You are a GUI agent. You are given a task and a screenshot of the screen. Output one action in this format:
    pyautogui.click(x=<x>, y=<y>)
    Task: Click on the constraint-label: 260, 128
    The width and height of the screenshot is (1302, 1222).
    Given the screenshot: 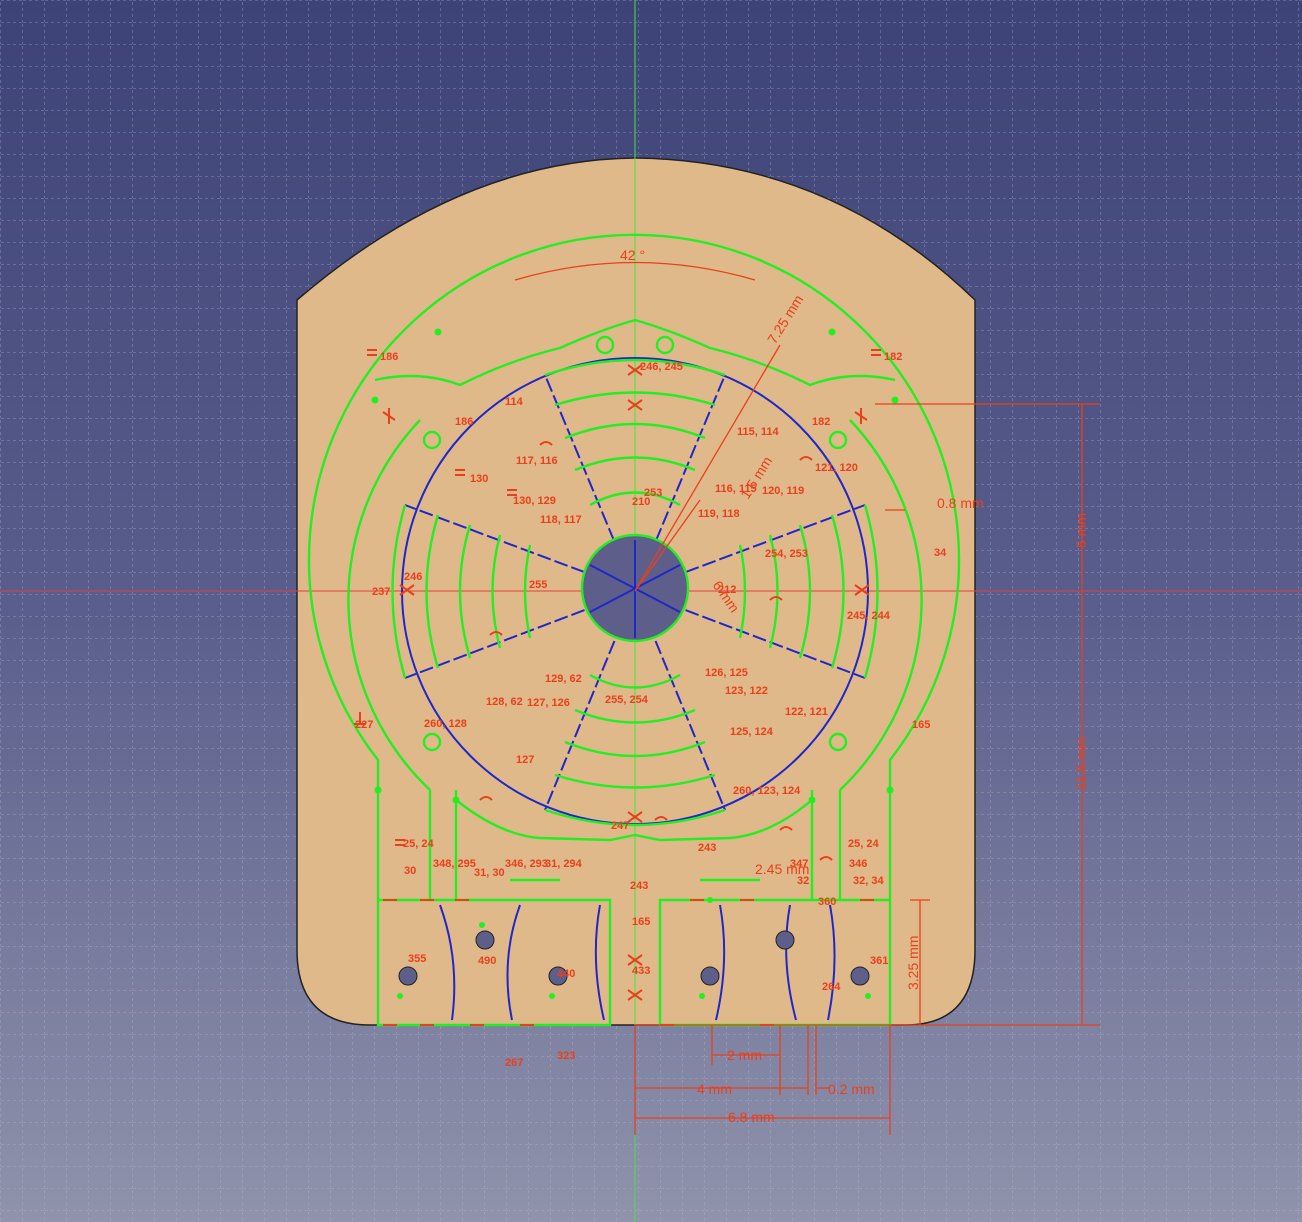 What is the action you would take?
    pyautogui.click(x=445, y=724)
    